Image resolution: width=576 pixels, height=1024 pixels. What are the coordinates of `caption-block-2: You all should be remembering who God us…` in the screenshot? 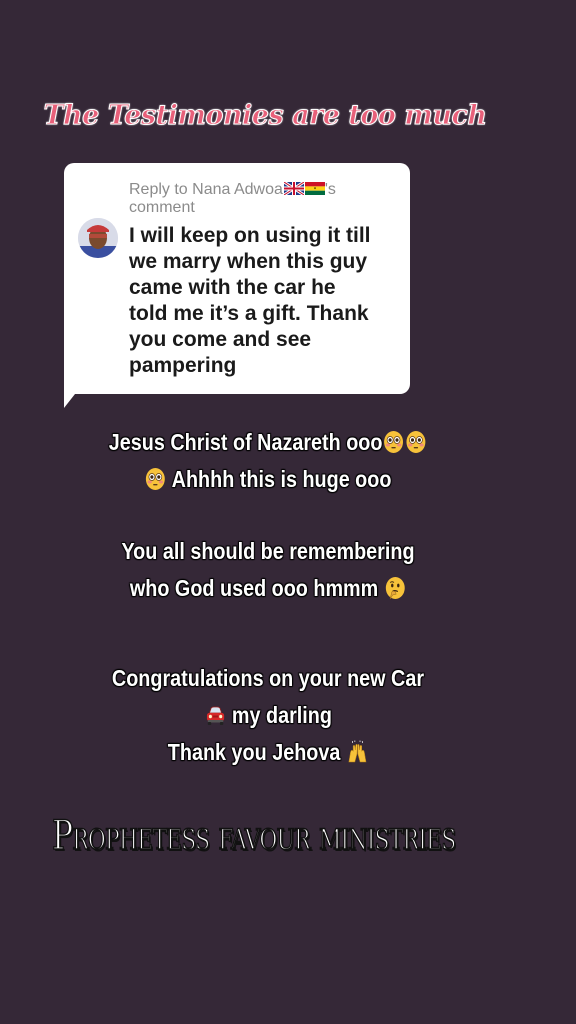 It's located at (268, 570).